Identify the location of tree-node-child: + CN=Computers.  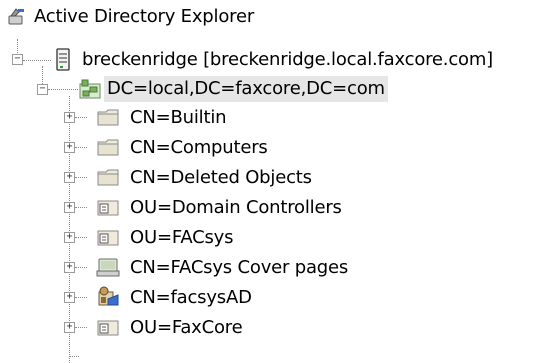
(135, 148).